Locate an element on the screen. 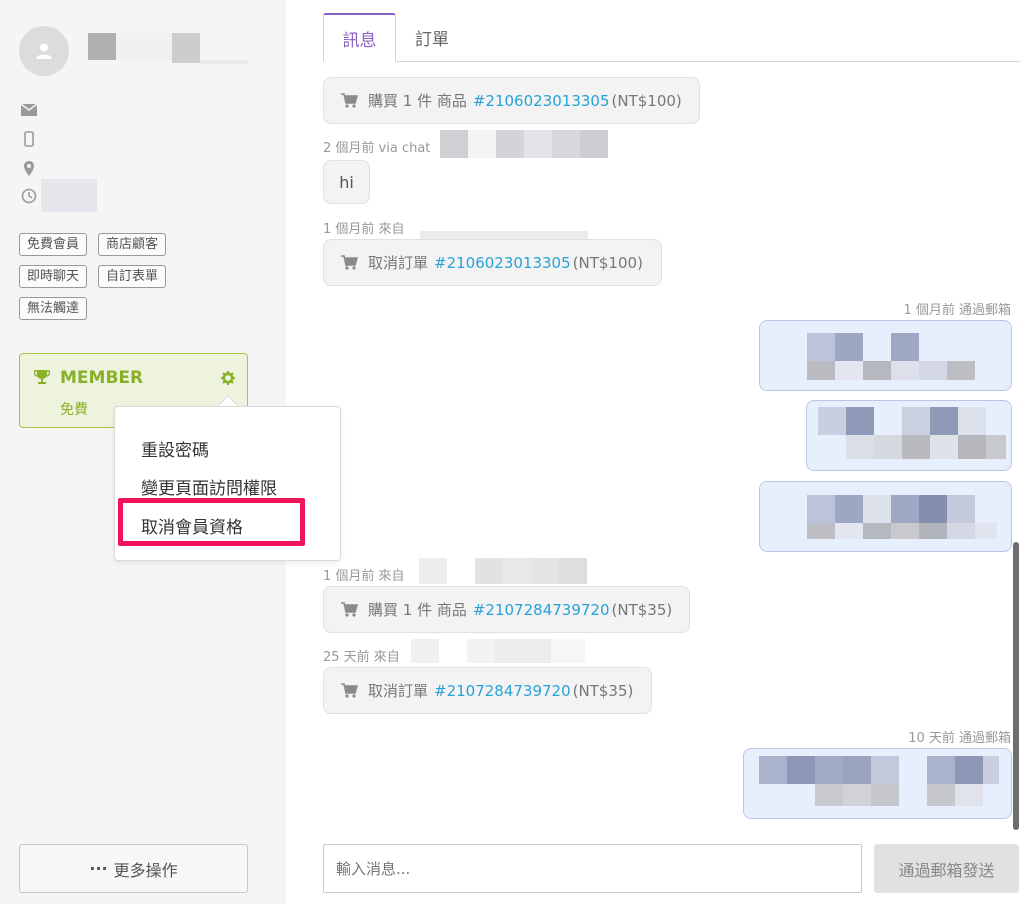 Image resolution: width=1033 pixels, height=904 pixels. menu-item-change-page-access: 變更頁面訪問權限 is located at coordinates (209, 486).